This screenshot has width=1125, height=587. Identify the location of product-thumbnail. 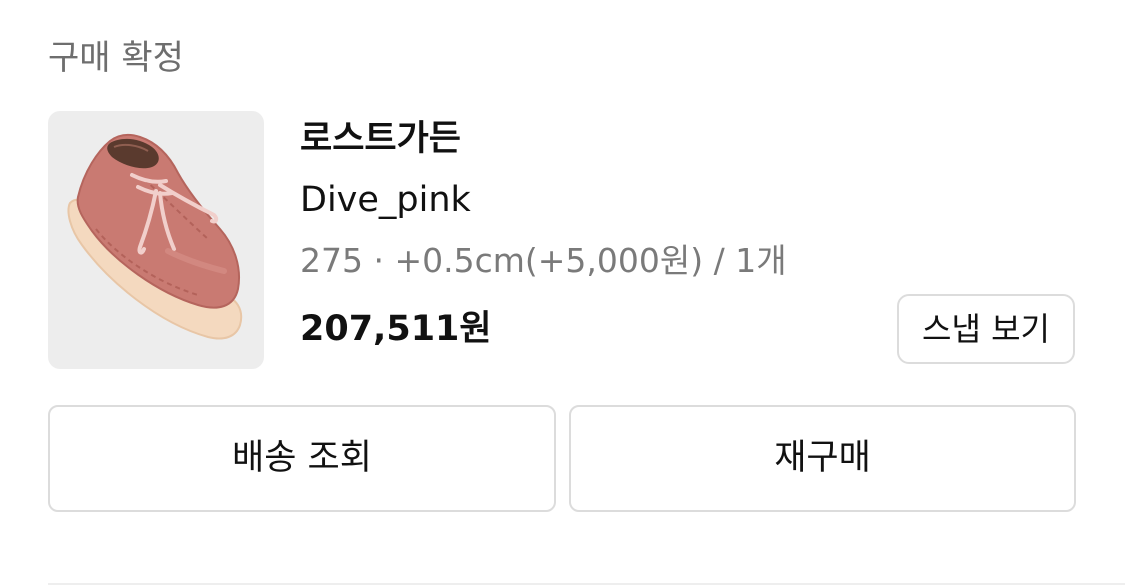
(156, 240).